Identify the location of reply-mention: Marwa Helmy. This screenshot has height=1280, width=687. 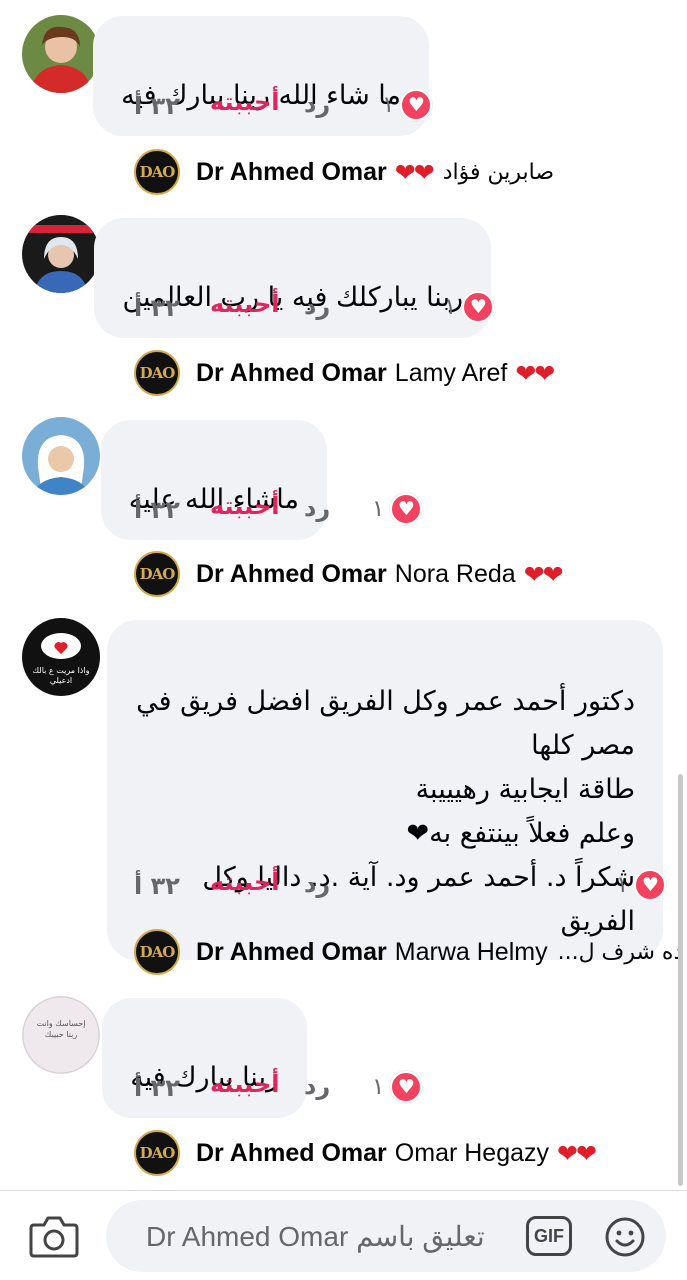
(471, 951).